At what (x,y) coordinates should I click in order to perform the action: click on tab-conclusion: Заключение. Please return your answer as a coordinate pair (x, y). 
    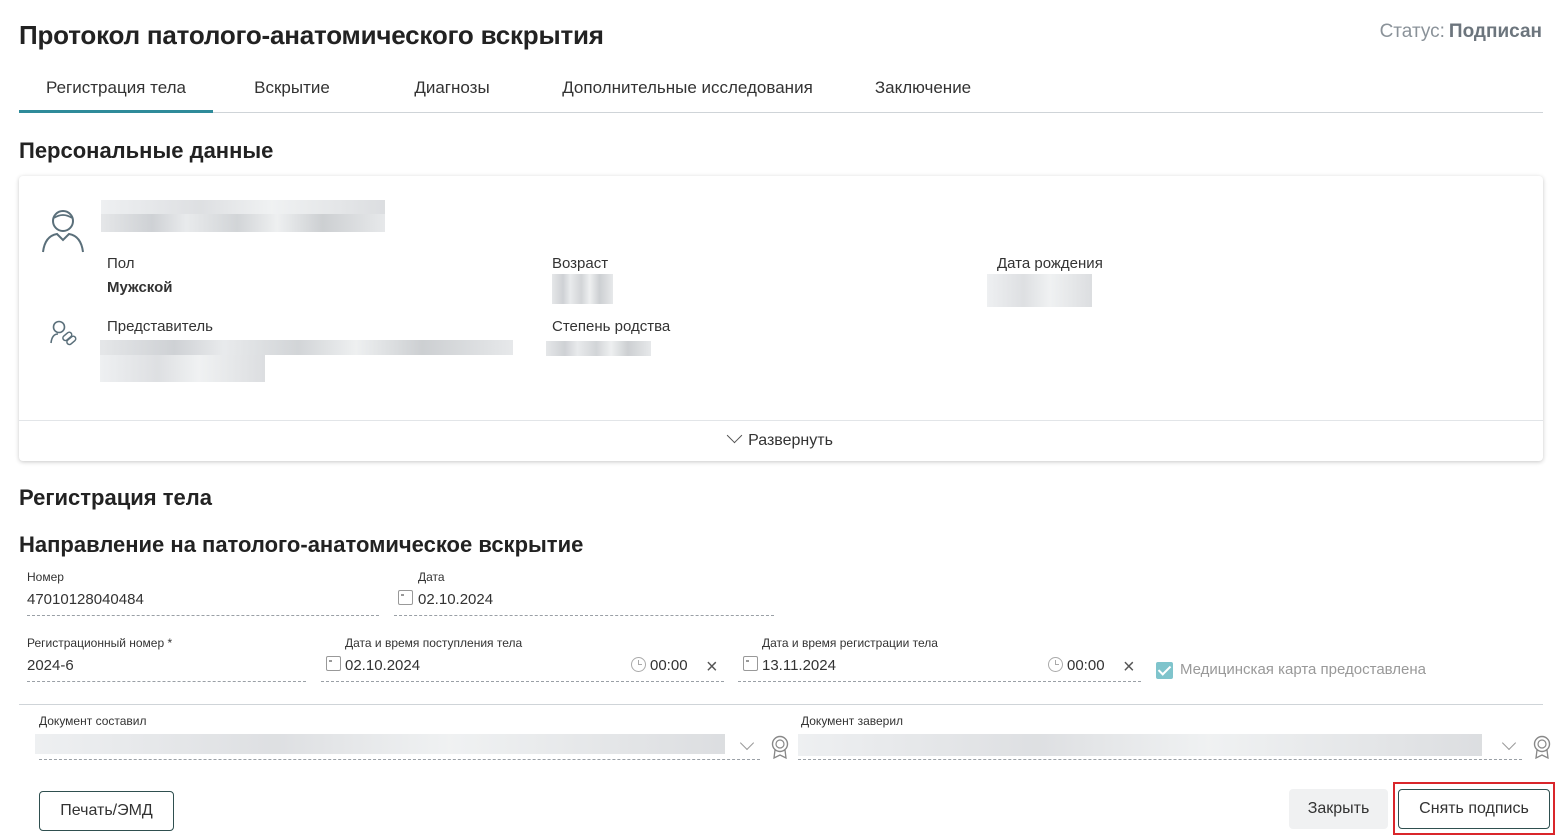
    Looking at the image, I should click on (923, 89).